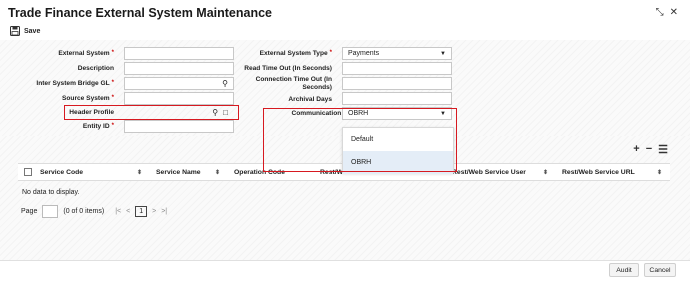 This screenshot has width=690, height=282. Describe the element at coordinates (164, 211) in the screenshot. I see `last-page-icon: >|` at that location.